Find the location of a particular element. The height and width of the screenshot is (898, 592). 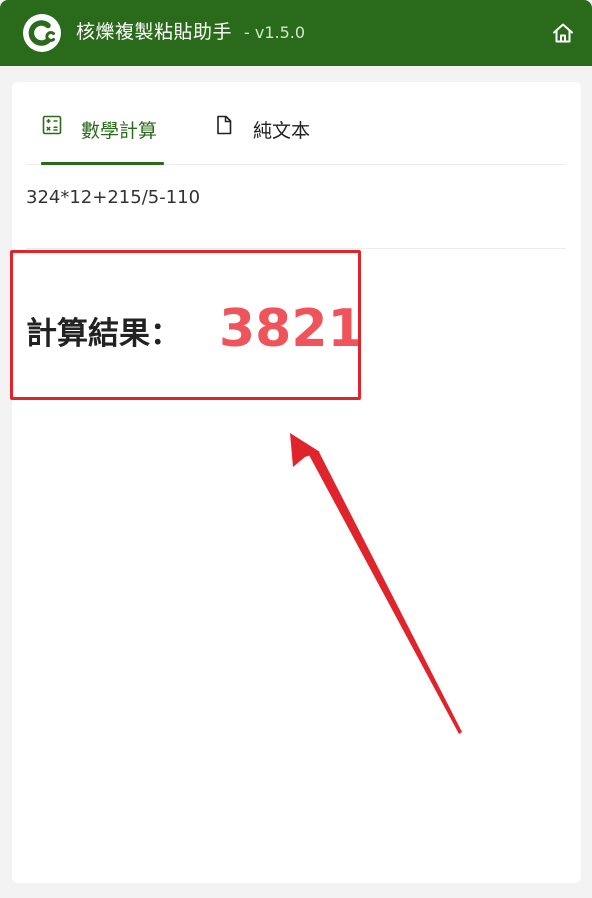

active-tab-indicator is located at coordinates (102, 163).